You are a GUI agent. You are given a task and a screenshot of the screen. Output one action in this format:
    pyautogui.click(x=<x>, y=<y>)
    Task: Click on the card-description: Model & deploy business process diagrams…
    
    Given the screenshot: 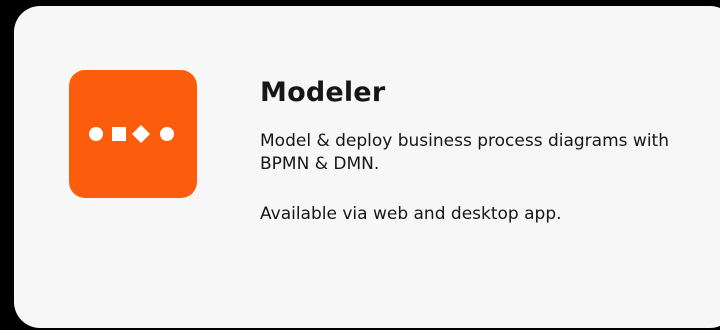 What is the action you would take?
    pyautogui.click(x=464, y=152)
    